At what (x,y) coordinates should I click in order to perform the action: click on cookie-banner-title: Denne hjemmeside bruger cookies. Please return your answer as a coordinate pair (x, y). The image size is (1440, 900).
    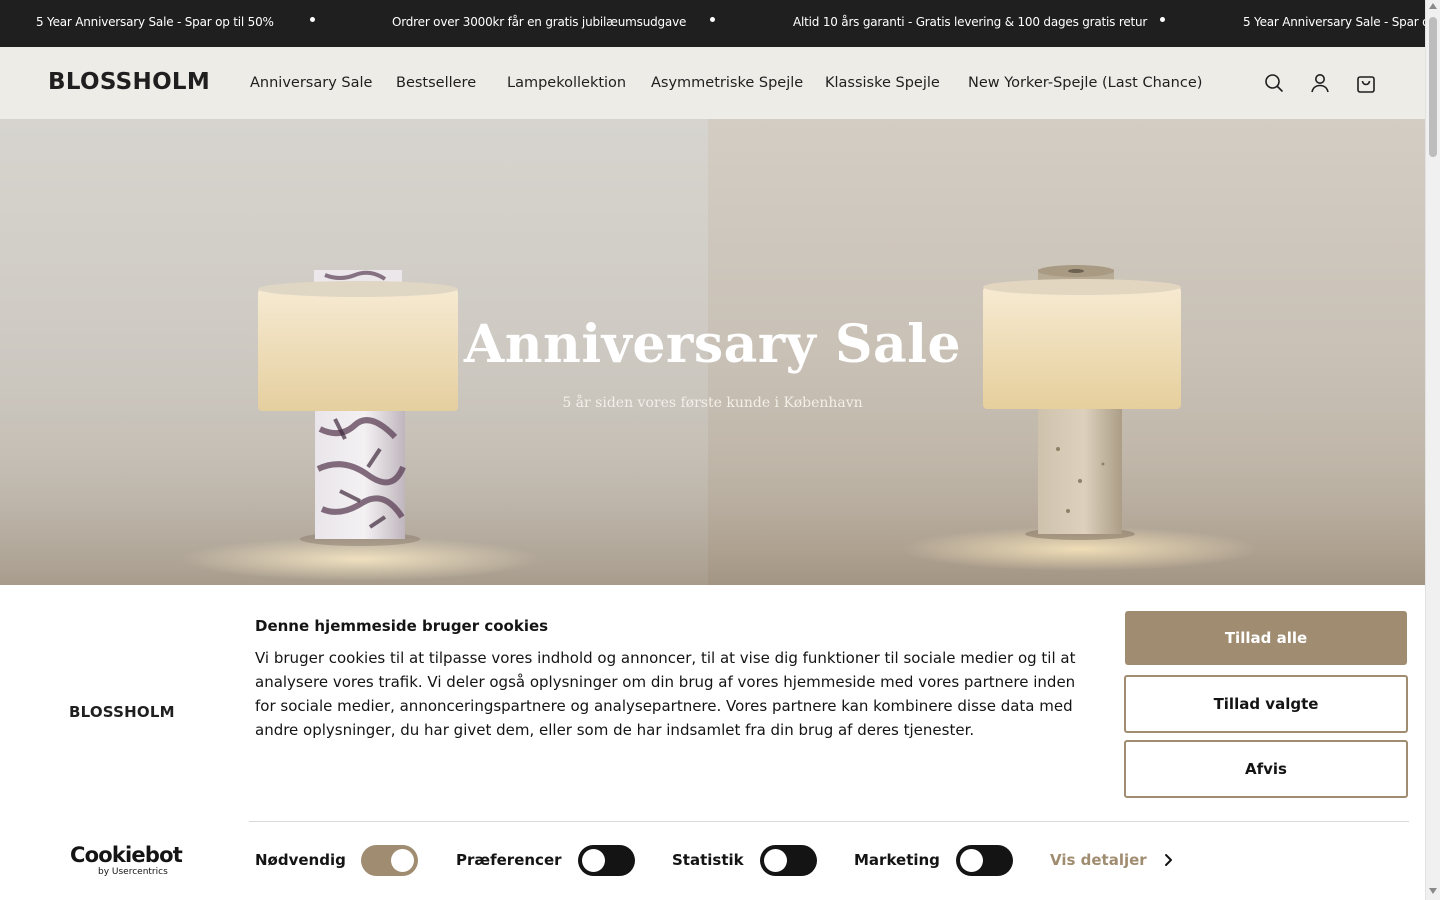
    Looking at the image, I should click on (402, 626).